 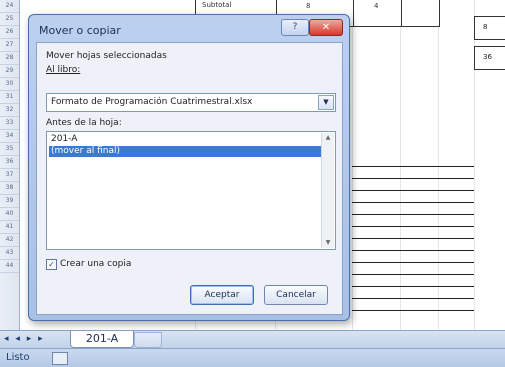 I want to click on row-number: 44, so click(x=9, y=266).